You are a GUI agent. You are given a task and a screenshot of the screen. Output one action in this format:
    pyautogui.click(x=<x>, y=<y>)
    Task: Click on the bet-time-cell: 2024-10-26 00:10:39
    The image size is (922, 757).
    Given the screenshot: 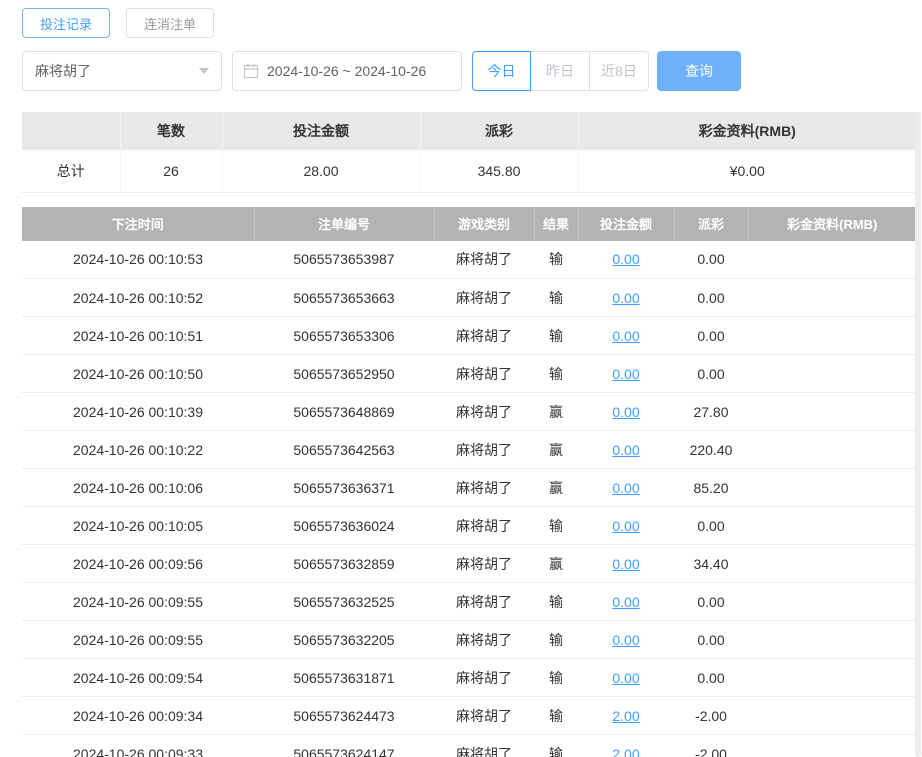 What is the action you would take?
    pyautogui.click(x=138, y=411)
    